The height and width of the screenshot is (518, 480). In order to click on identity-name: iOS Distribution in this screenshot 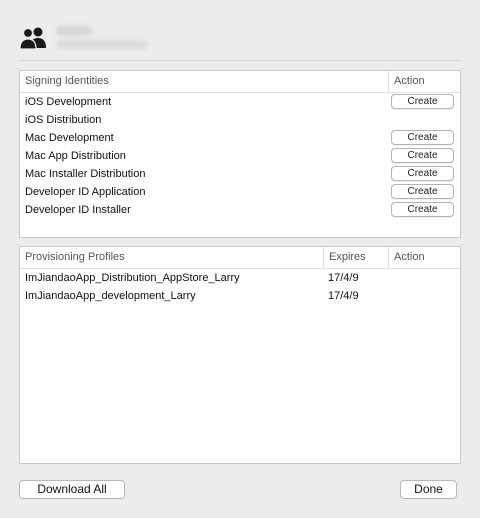, I will do `click(63, 120)`.